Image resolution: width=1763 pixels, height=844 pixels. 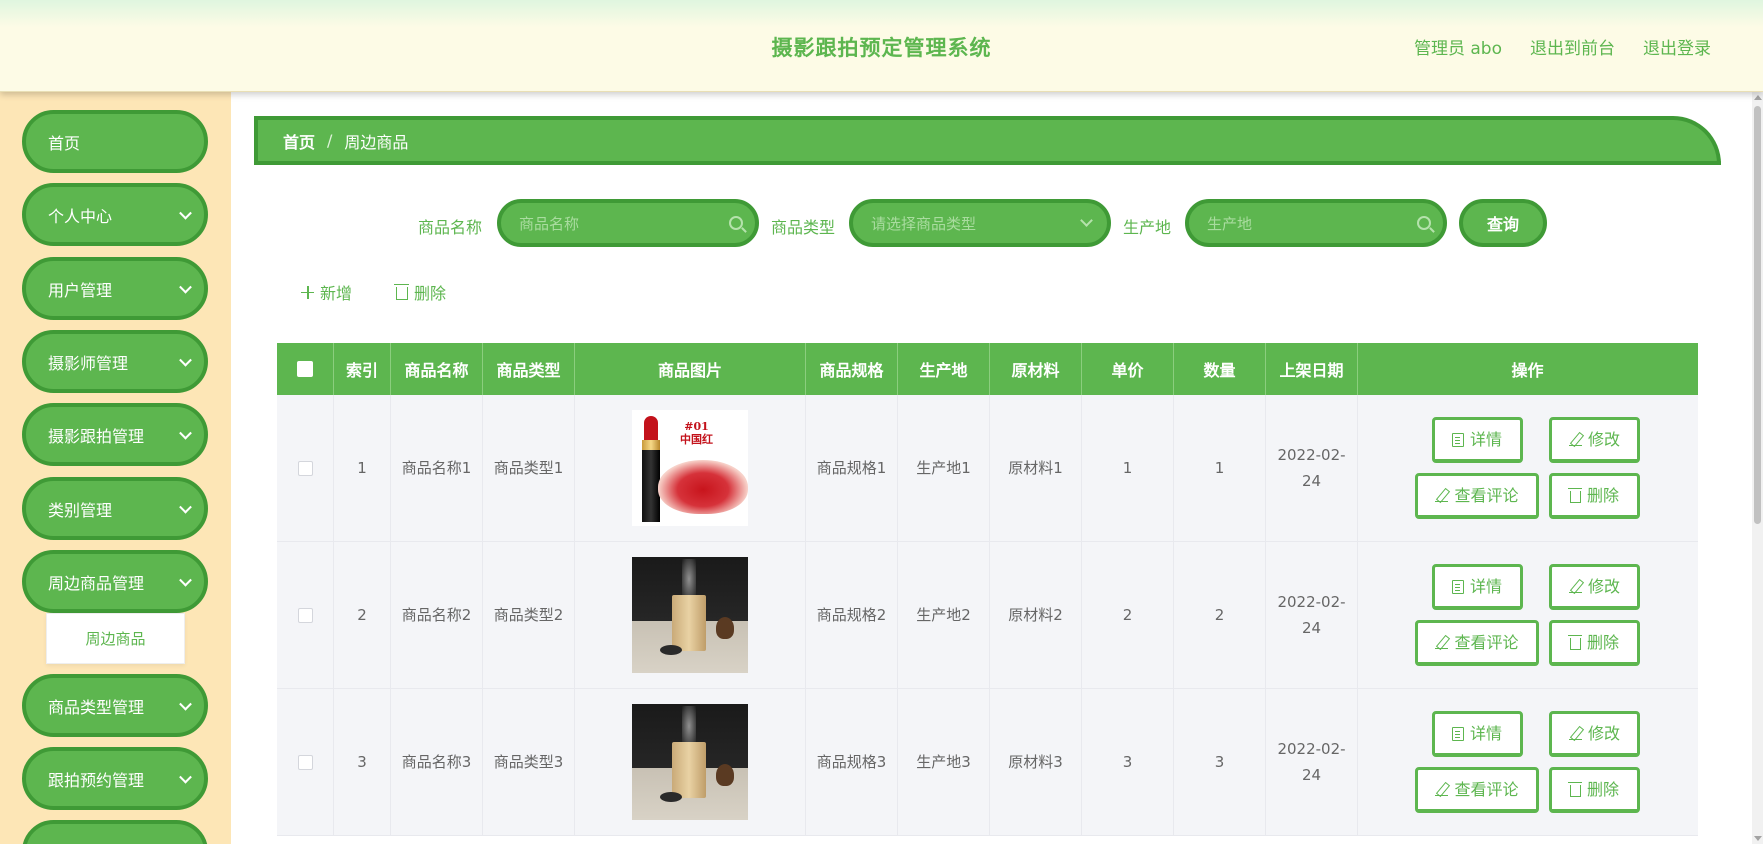 I want to click on sidebar-item-photo-shoot-management: 摄影跟拍管理, so click(x=115, y=434).